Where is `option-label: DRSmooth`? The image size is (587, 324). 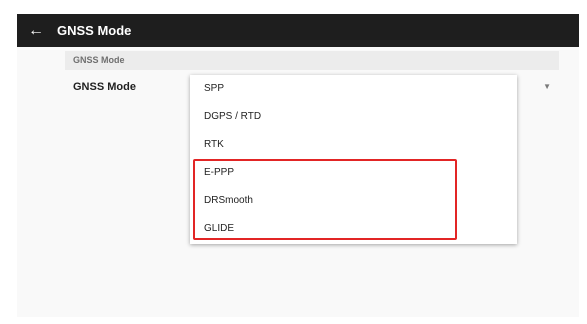 option-label: DRSmooth is located at coordinates (228, 200).